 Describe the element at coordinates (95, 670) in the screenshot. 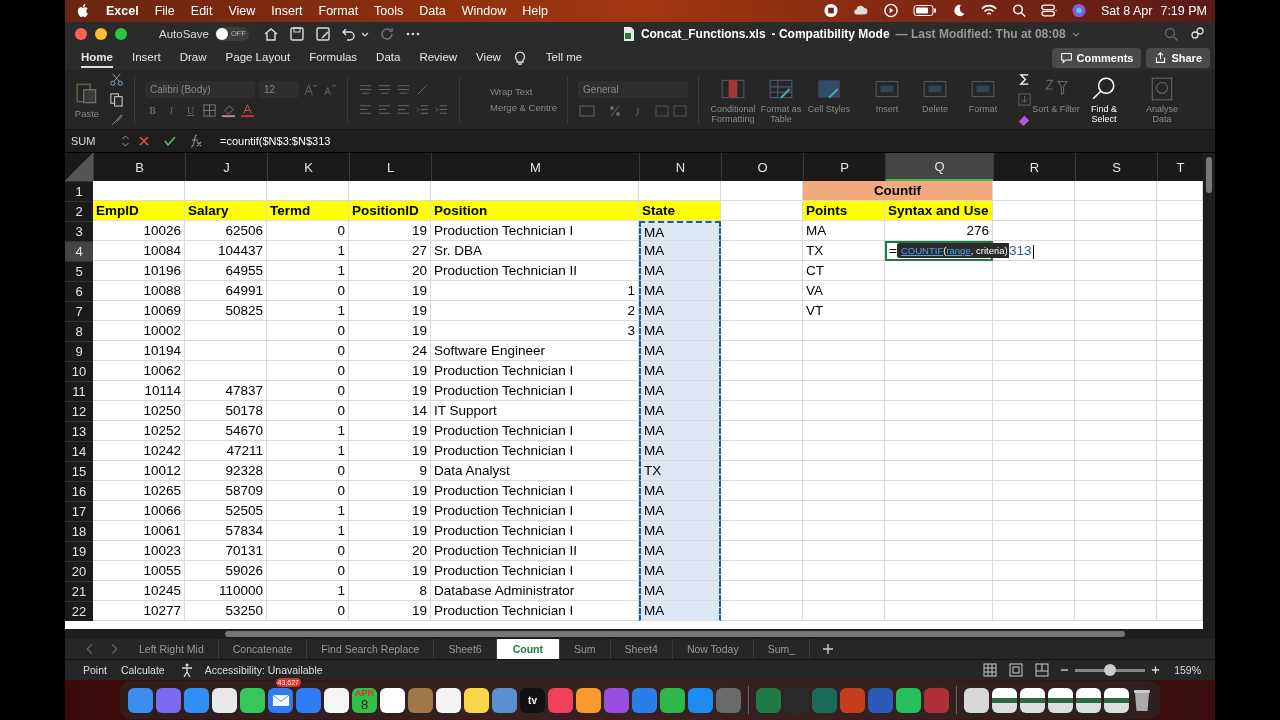

I see `status-text: Point` at that location.